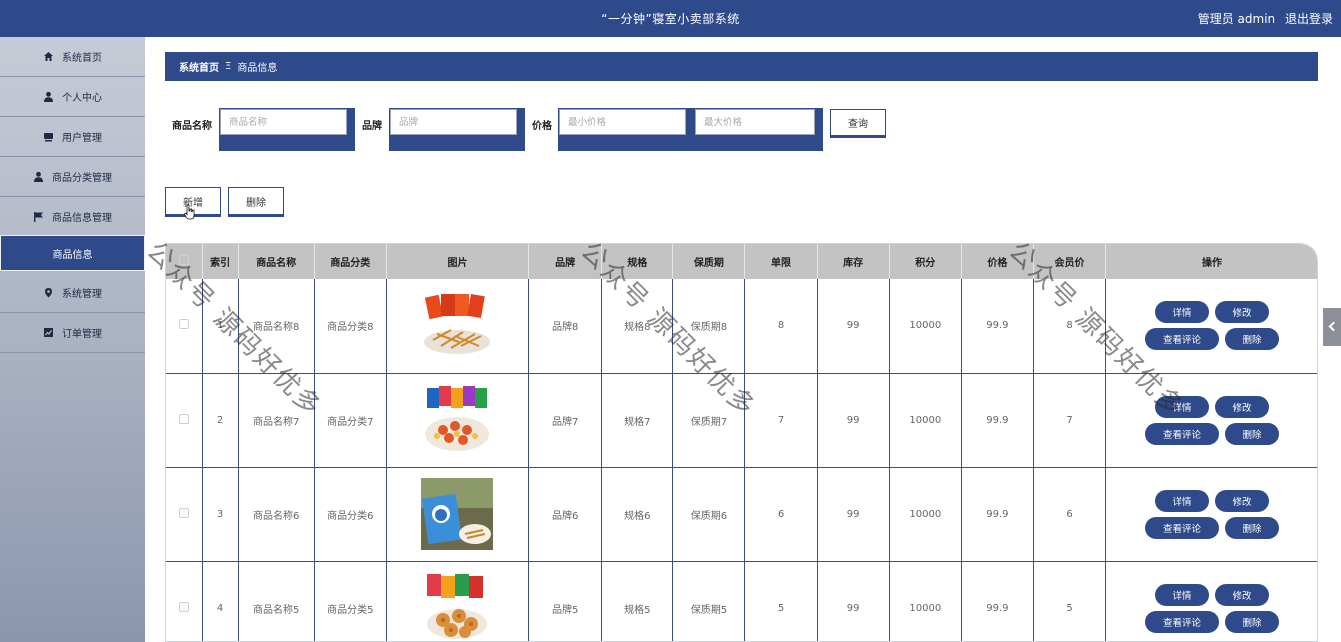 The height and width of the screenshot is (642, 1341). I want to click on query-button: 查询, so click(858, 122).